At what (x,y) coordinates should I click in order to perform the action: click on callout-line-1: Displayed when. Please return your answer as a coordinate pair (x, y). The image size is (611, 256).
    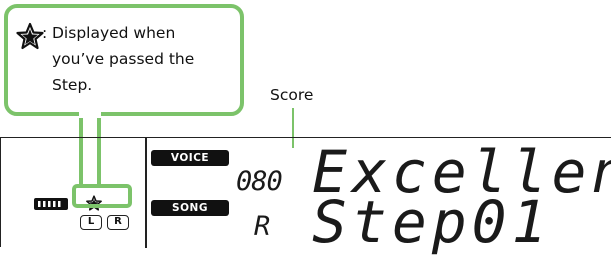
    Looking at the image, I should click on (114, 33).